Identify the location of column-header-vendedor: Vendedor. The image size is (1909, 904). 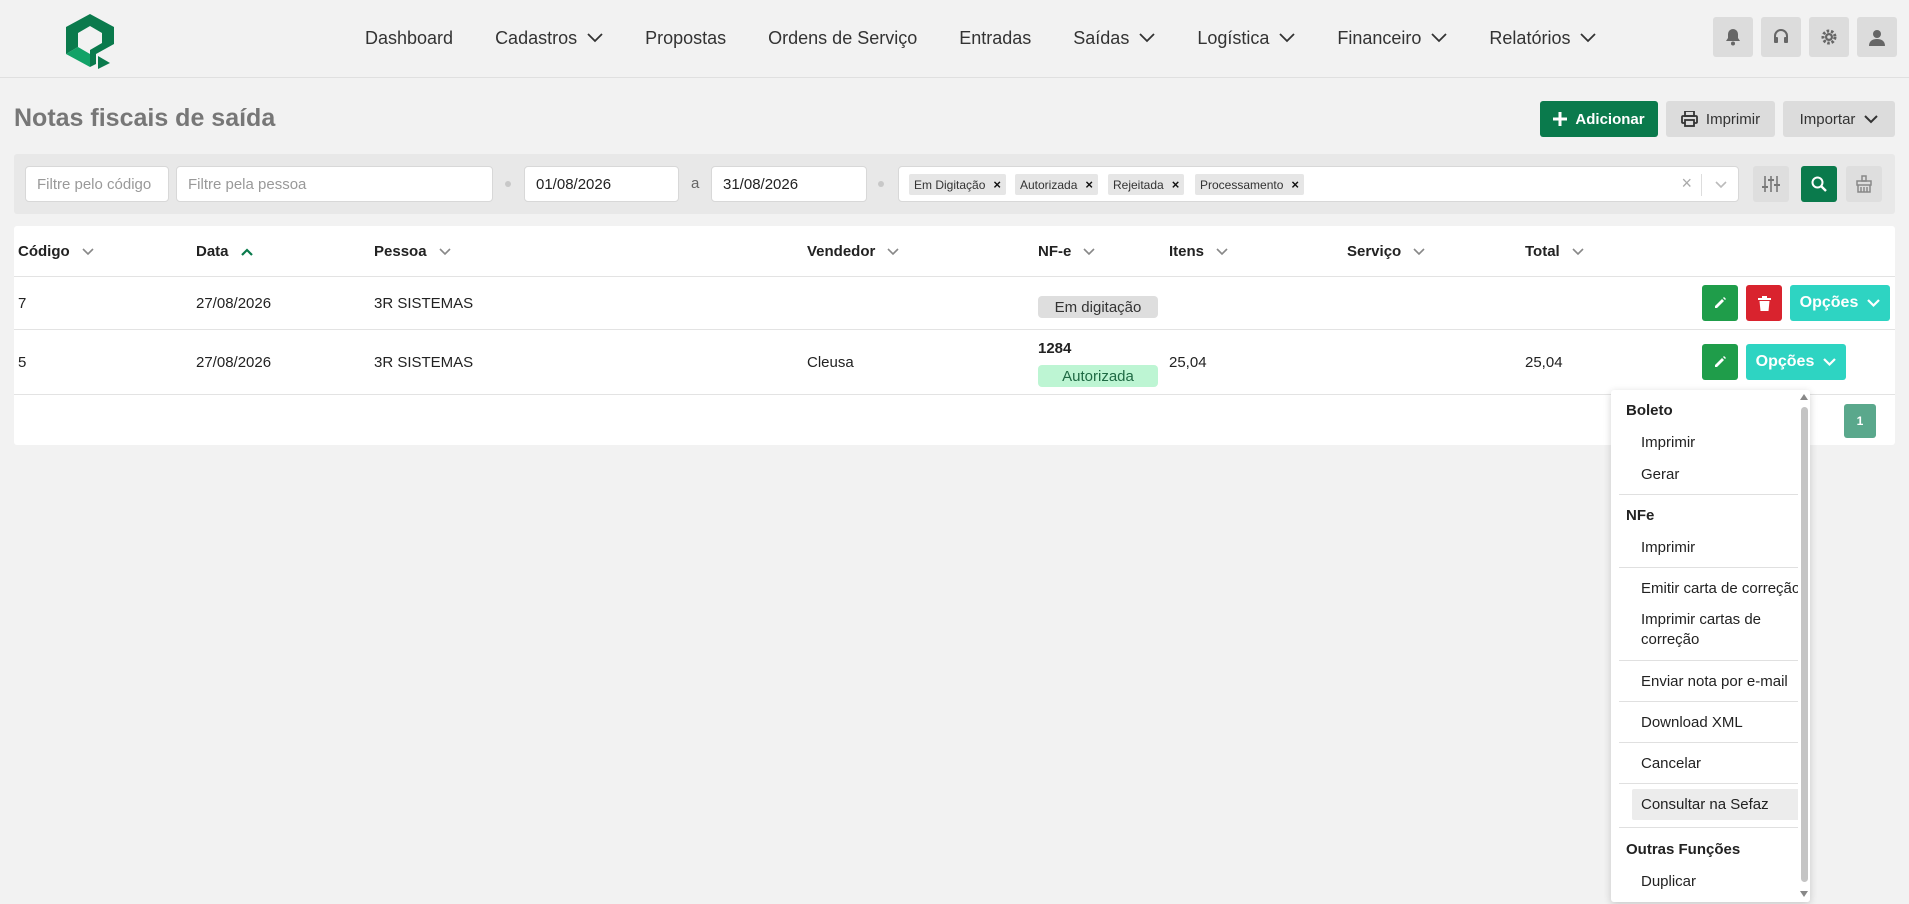
(853, 251).